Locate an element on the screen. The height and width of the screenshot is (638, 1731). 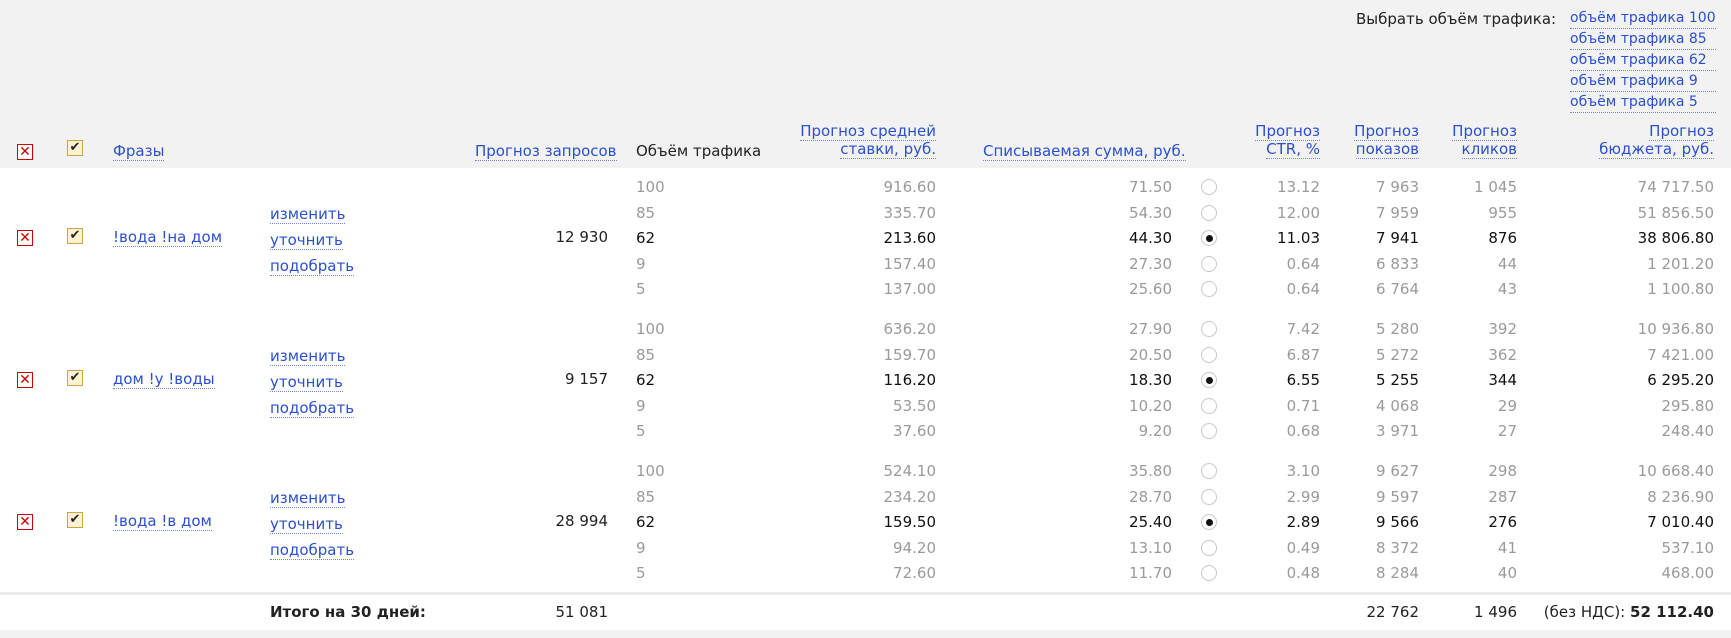
impressions-value: 7 963 is located at coordinates (1397, 187).